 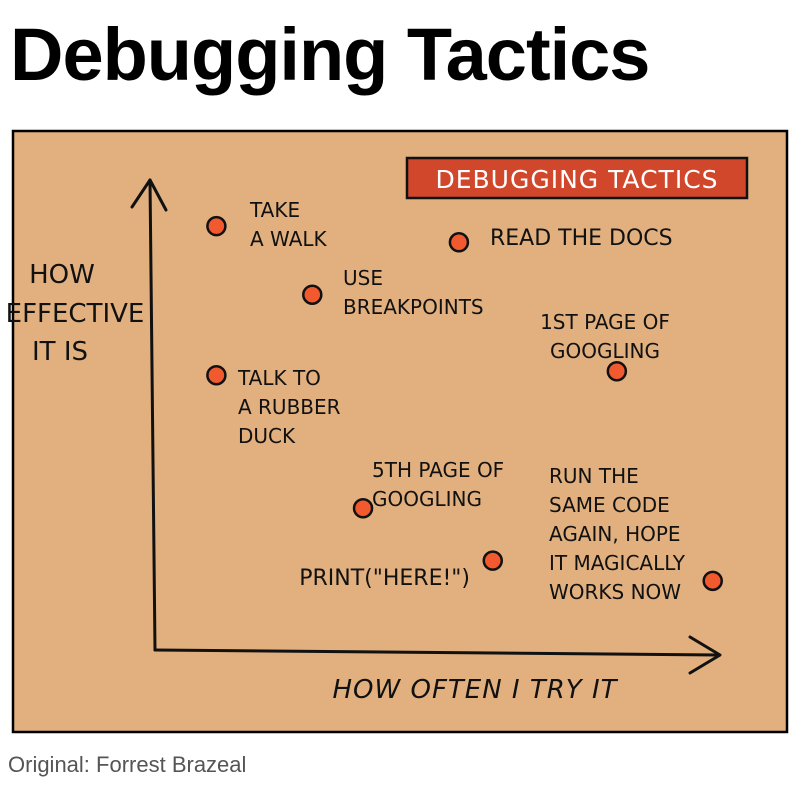 I want to click on point-label: PRINT("HERE!"), so click(x=384, y=578).